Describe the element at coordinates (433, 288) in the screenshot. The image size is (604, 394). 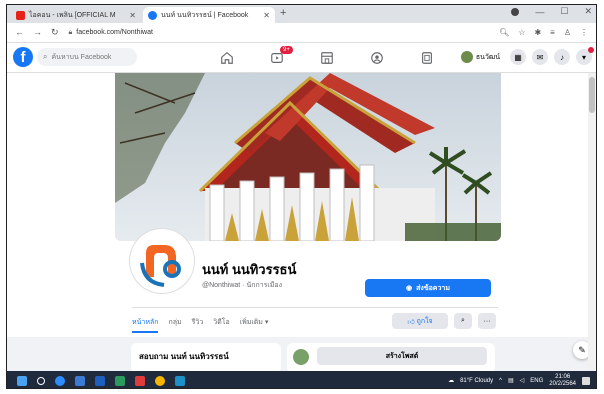
I see `send-message-label: ส่งข้อความ` at that location.